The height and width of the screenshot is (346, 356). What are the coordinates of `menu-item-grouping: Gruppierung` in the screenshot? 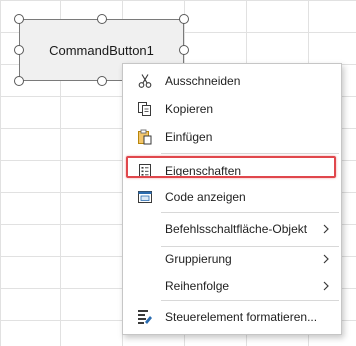 It's located at (232, 259).